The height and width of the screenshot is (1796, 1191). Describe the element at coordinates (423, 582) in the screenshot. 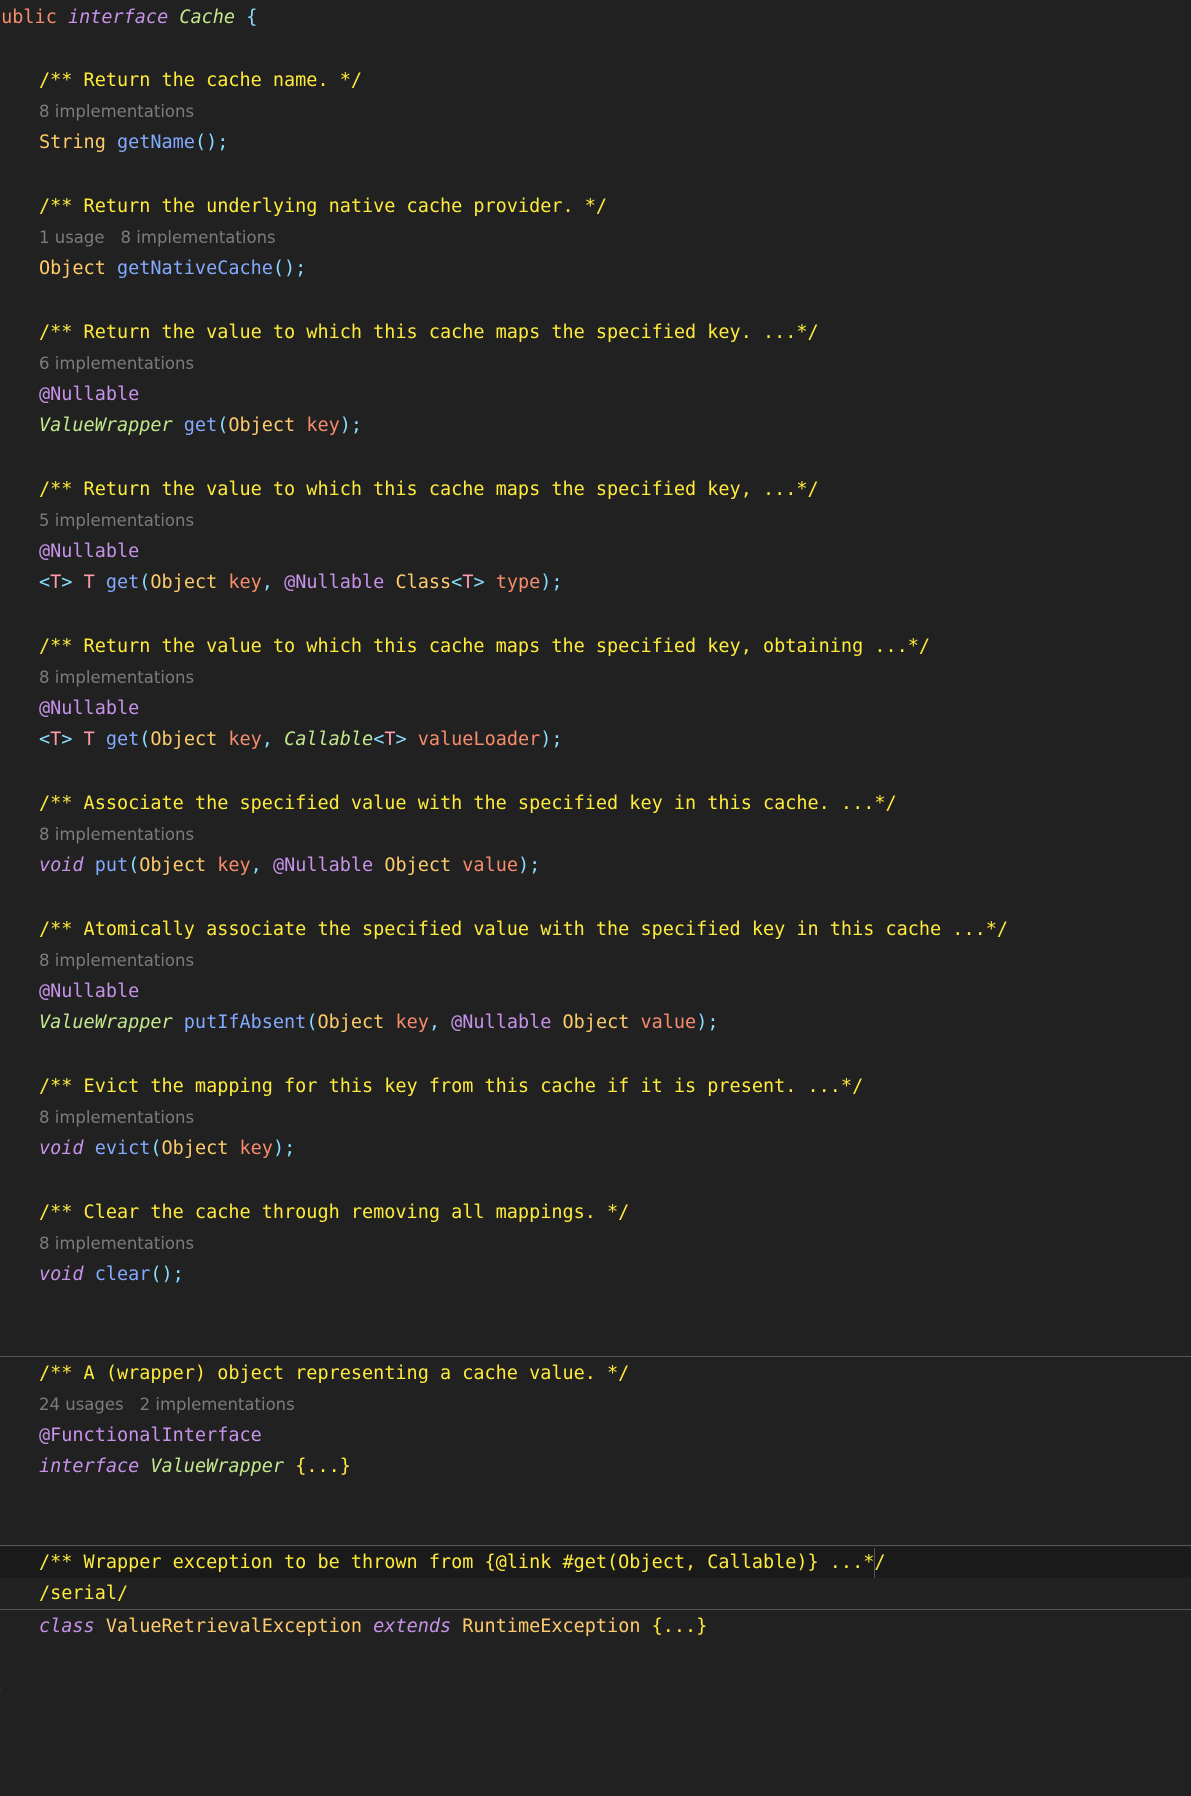

I see `param-type: Class` at that location.